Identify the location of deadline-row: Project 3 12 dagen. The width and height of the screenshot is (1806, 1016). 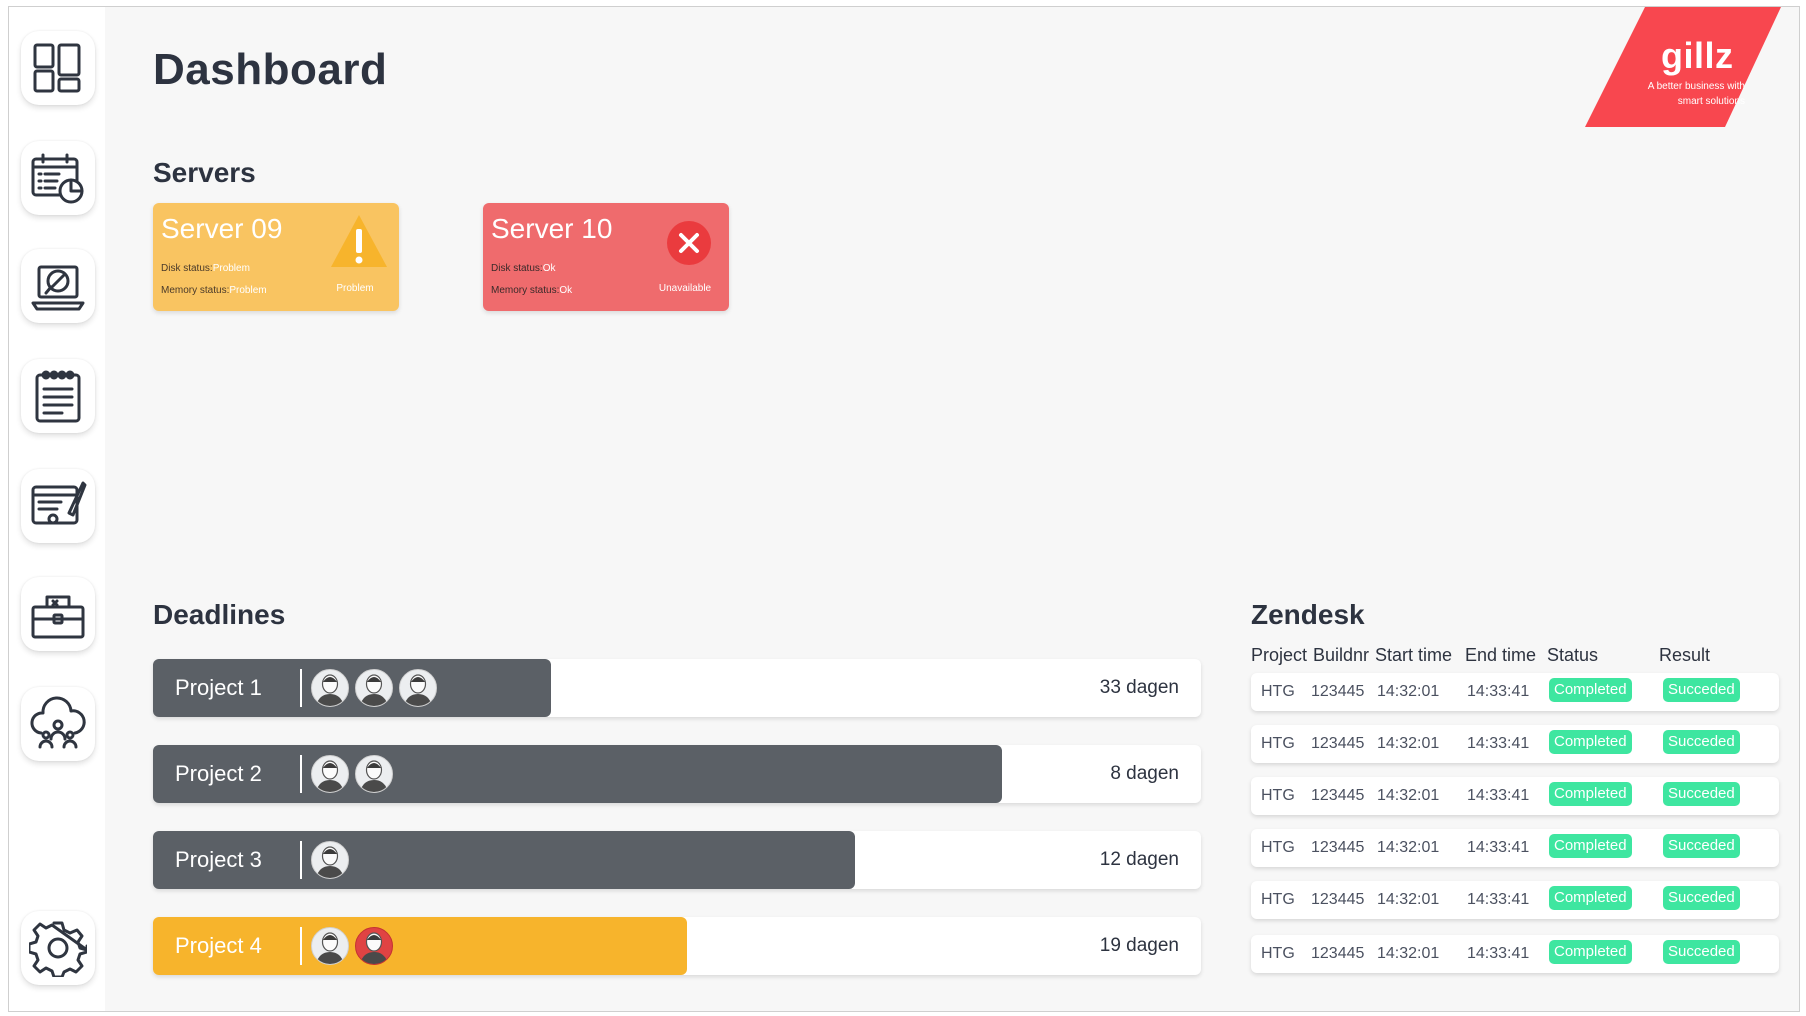
(677, 860).